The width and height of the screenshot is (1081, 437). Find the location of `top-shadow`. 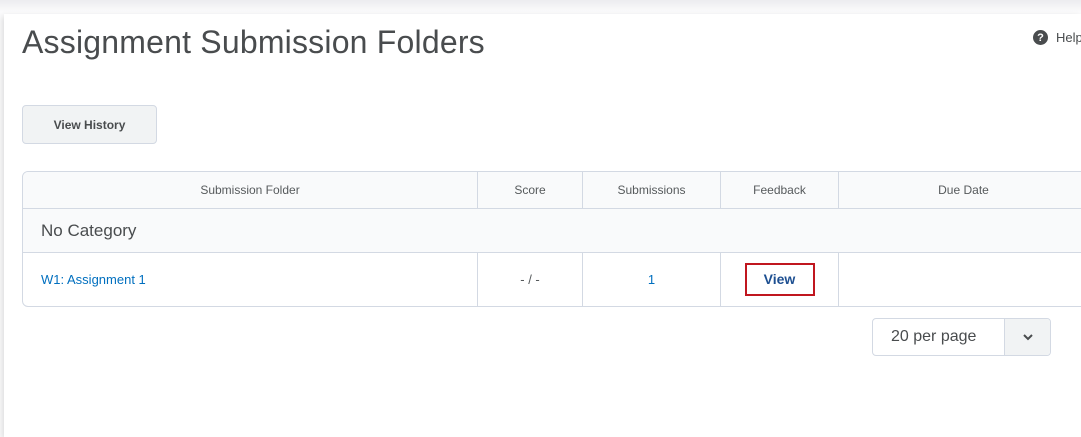

top-shadow is located at coordinates (540, 6).